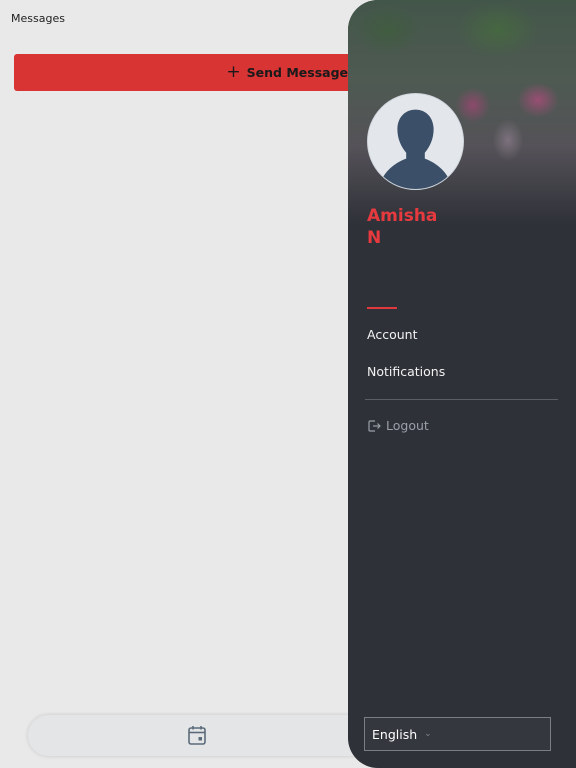  Describe the element at coordinates (392, 334) in the screenshot. I see `menu-item-account: Account` at that location.